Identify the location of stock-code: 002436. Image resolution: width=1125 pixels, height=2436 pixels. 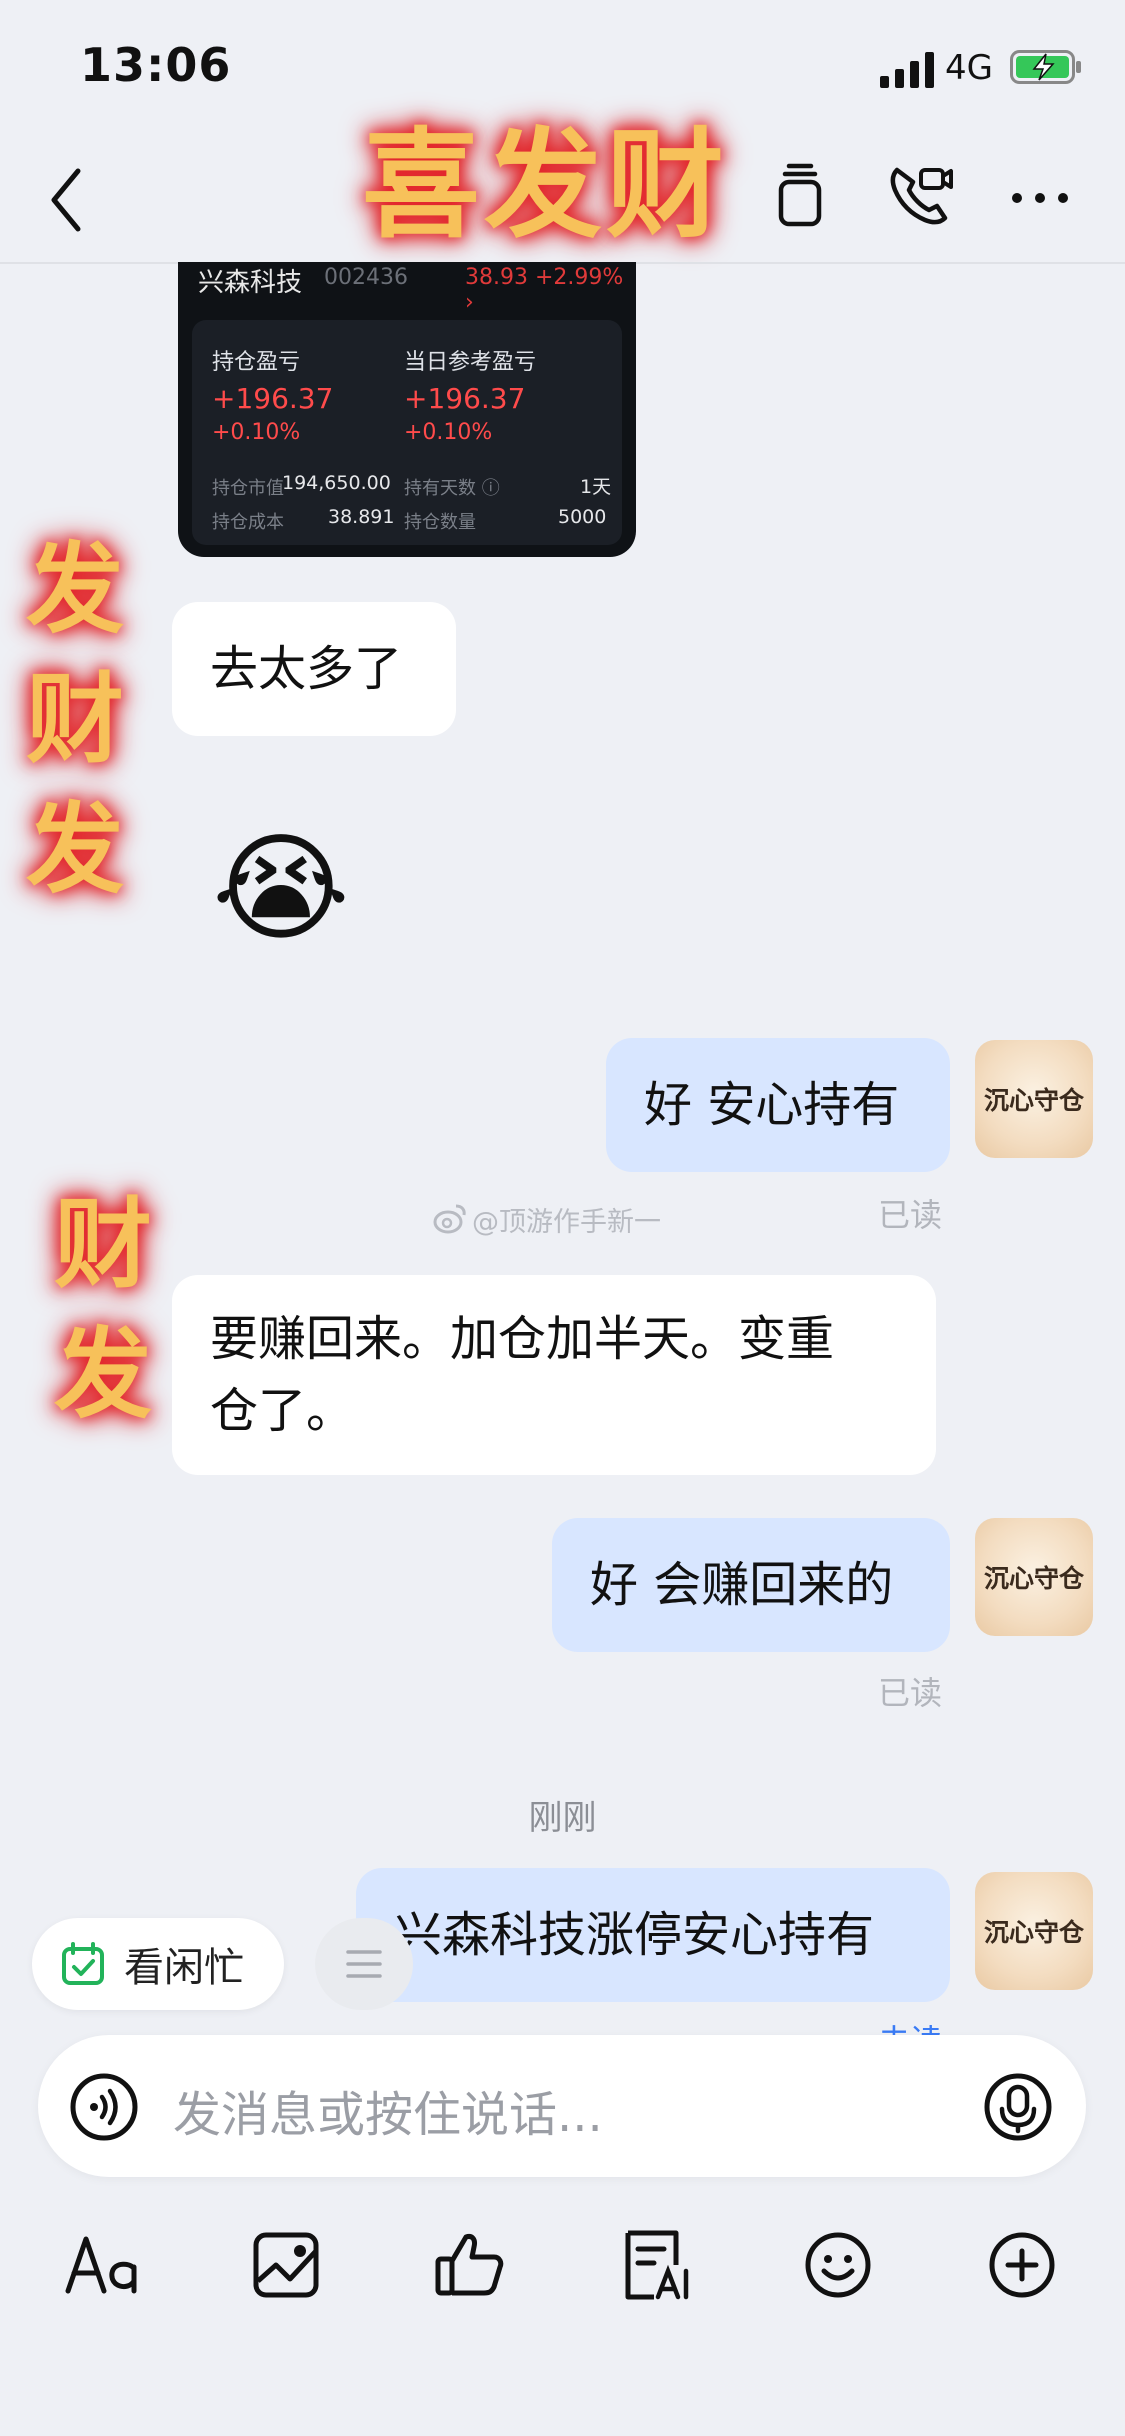
(366, 277).